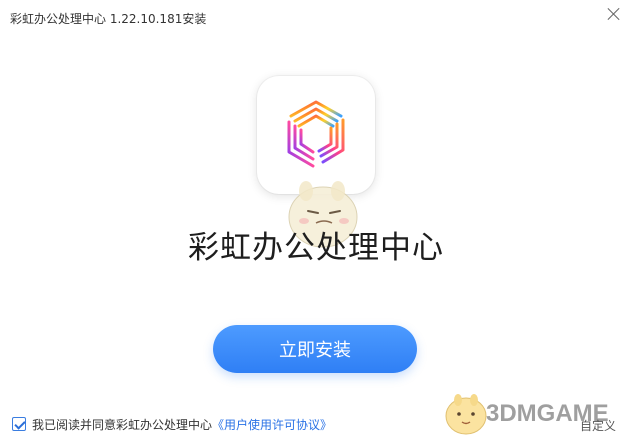 The width and height of the screenshot is (632, 442). What do you see at coordinates (315, 349) in the screenshot?
I see `install-now-button: 立即安装` at bounding box center [315, 349].